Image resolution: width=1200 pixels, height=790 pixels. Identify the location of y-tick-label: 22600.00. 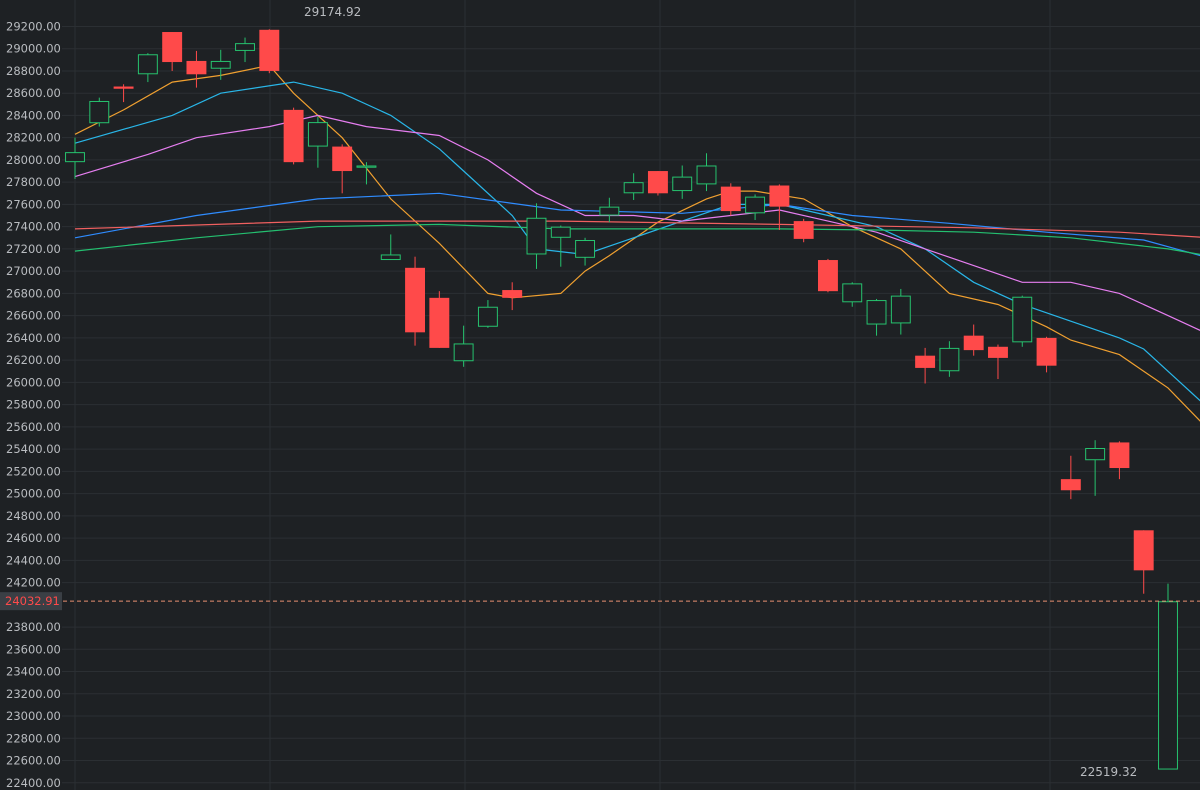
(33, 761).